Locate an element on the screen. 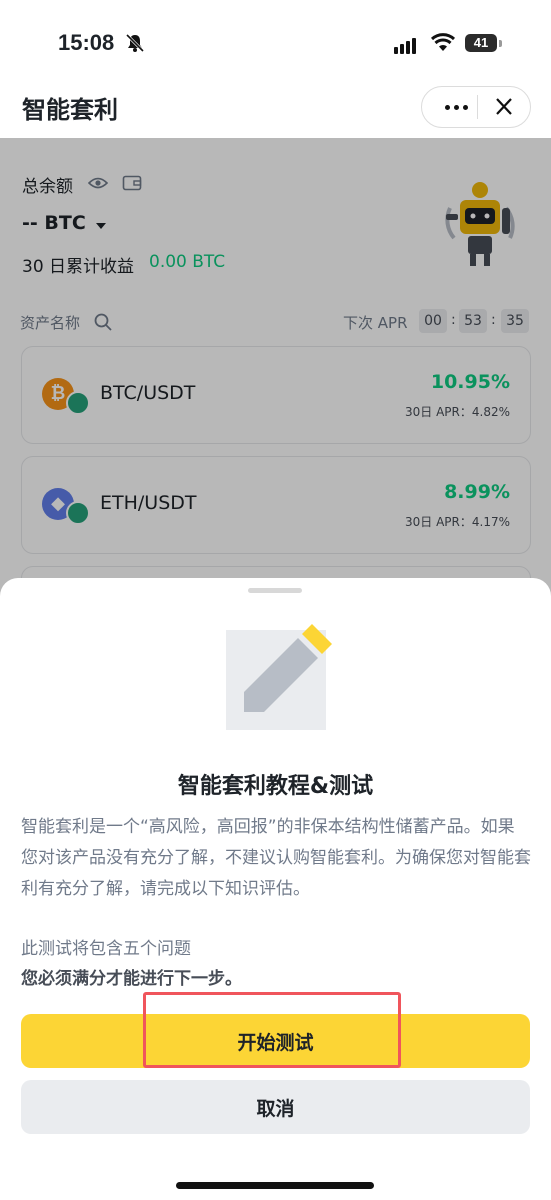  home-indicator is located at coordinates (275, 1185).